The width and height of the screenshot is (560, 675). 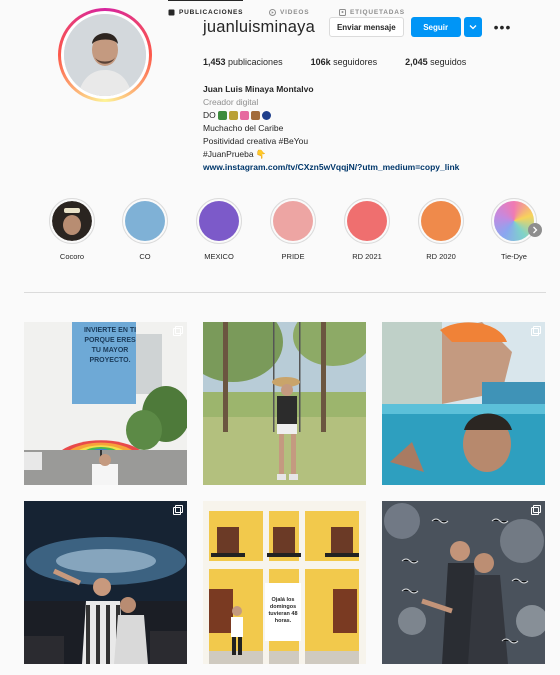 I want to click on tag-person-icon, so click(x=342, y=12).